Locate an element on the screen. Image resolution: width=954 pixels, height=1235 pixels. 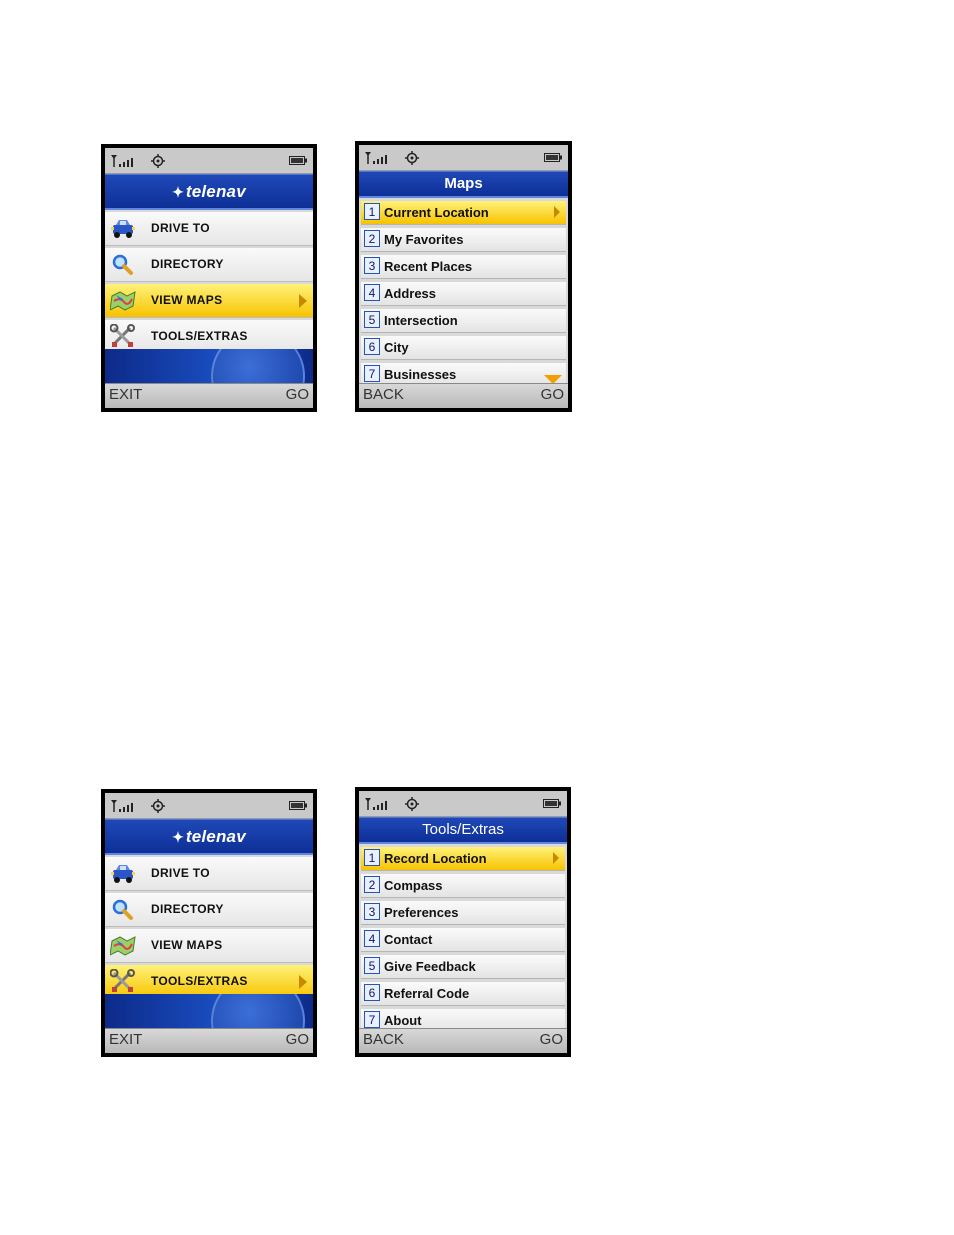
list-item-referral-code: 6 Referral Code is located at coordinates (463, 994).